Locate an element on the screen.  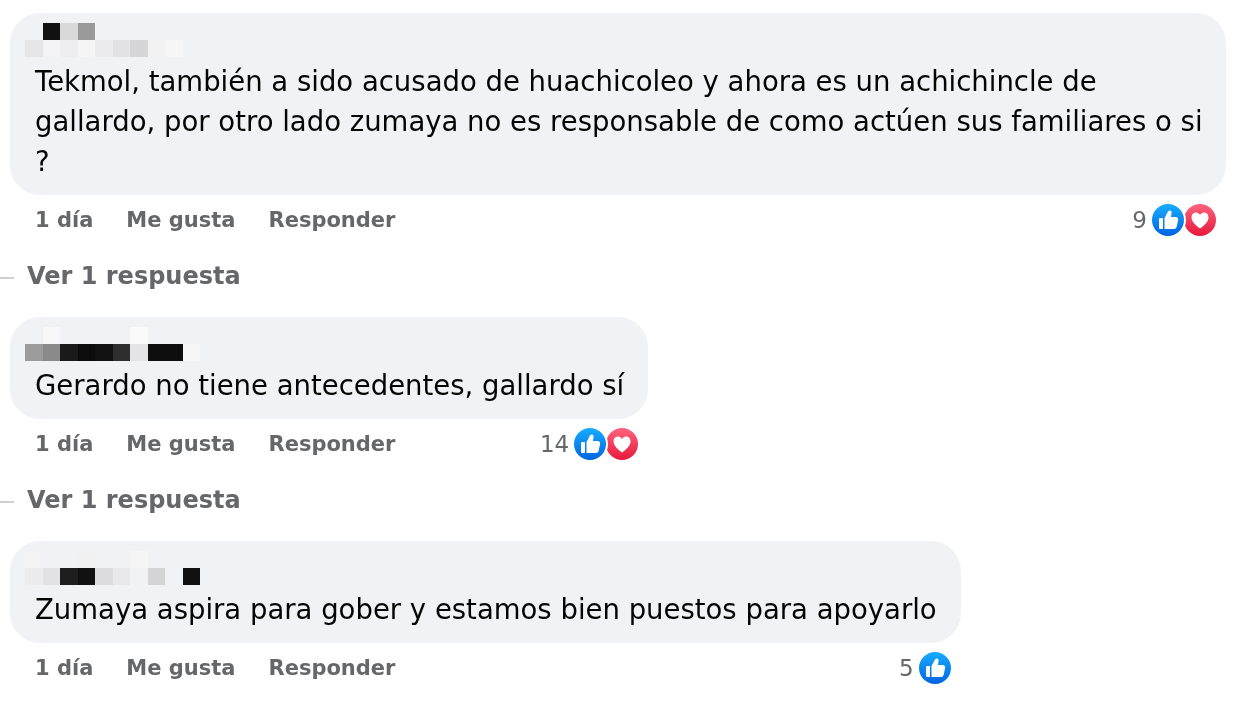
reaction-count: 14 is located at coordinates (554, 444).